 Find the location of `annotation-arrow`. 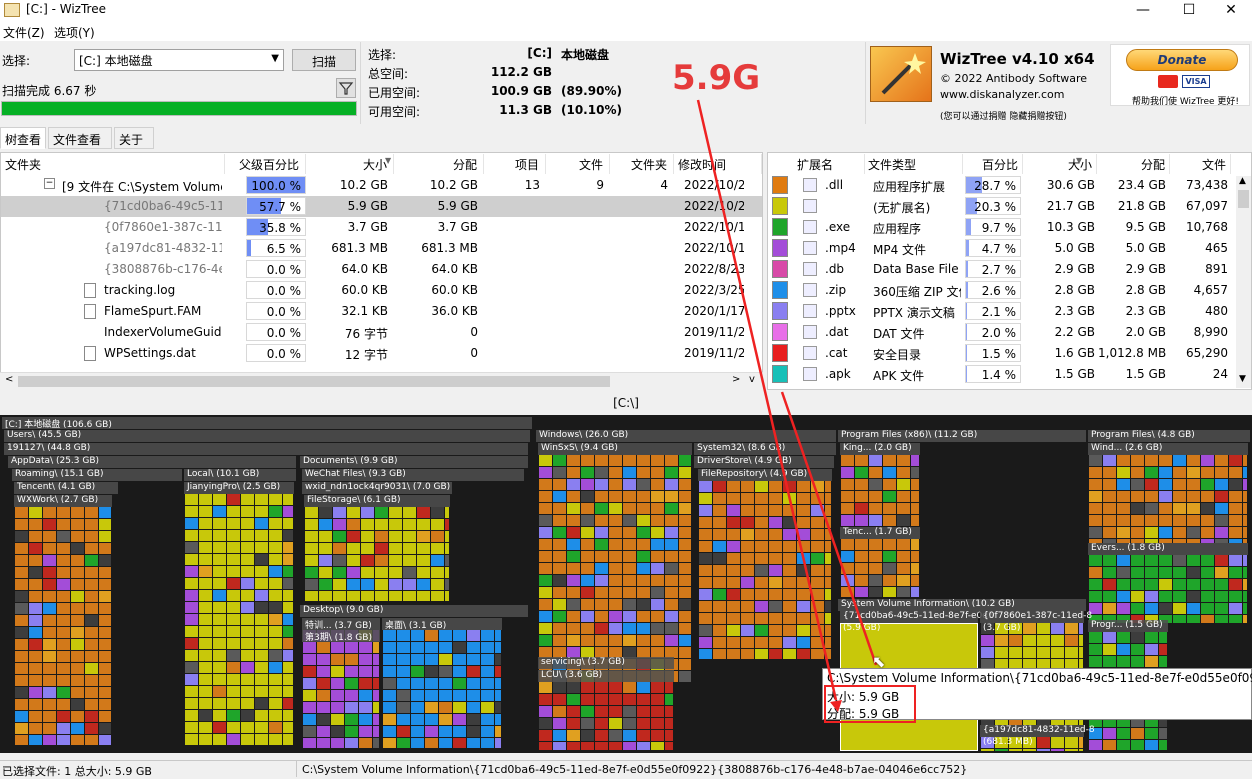

annotation-arrow is located at coordinates (787, 405).